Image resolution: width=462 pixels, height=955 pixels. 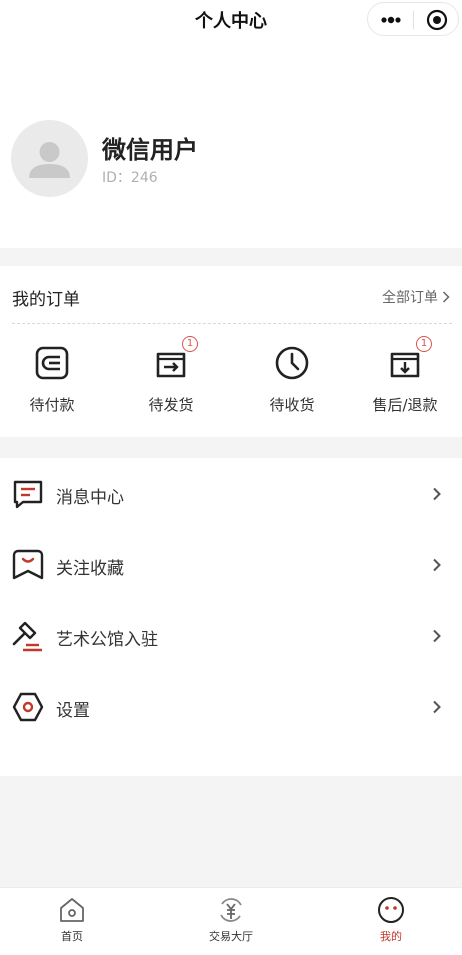 What do you see at coordinates (28, 707) in the screenshot?
I see `settings-hexagon-icon` at bounding box center [28, 707].